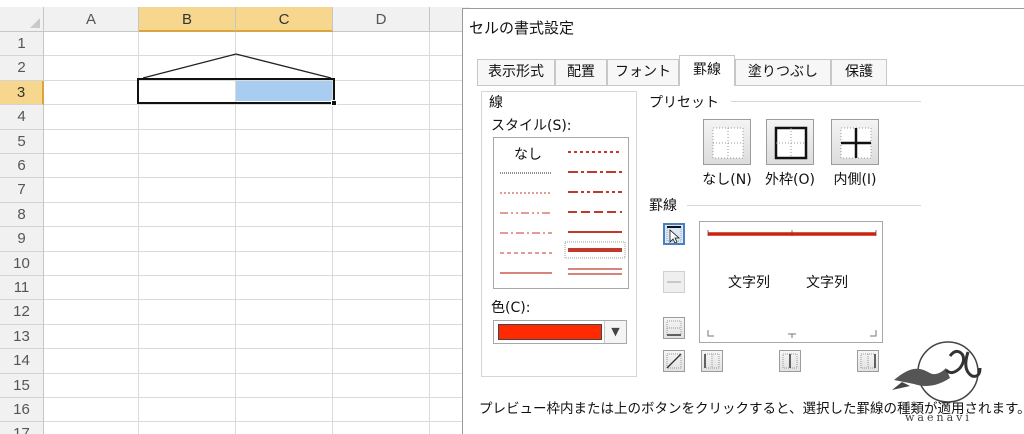  Describe the element at coordinates (790, 180) in the screenshot. I see `preset-outline-label: 外枠(O)` at that location.